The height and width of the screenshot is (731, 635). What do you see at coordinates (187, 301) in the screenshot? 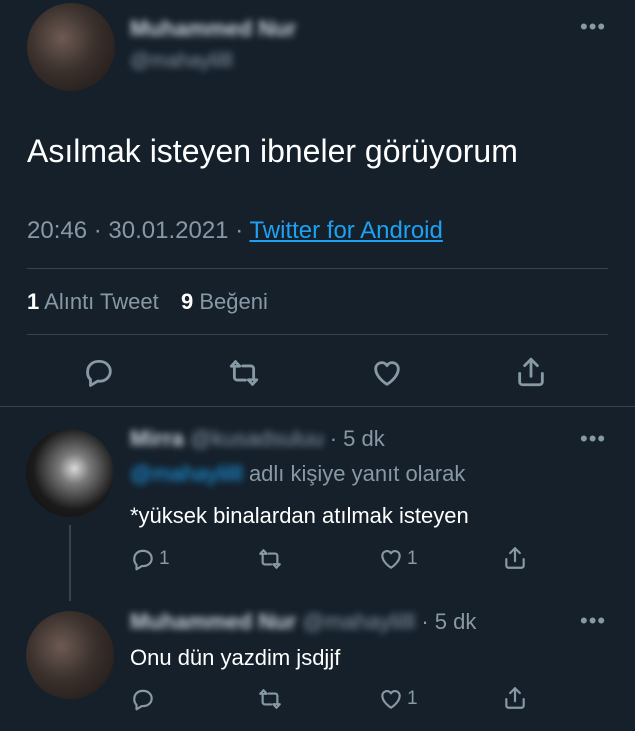
I see `like-count: 9` at bounding box center [187, 301].